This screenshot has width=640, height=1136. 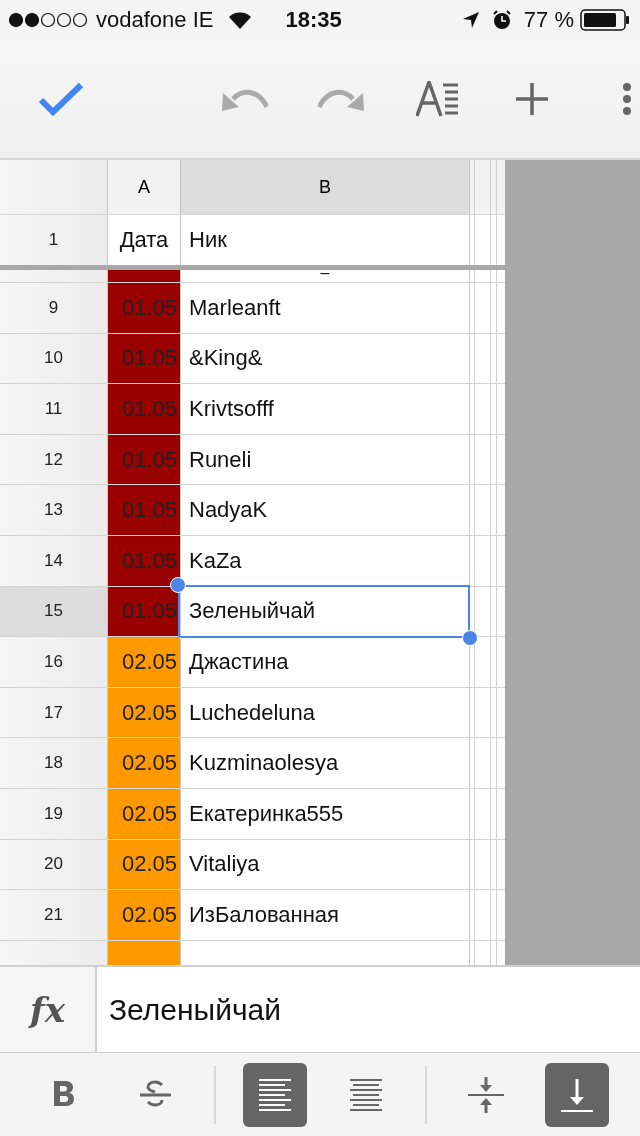 What do you see at coordinates (49, 20) in the screenshot?
I see `signal-icon` at bounding box center [49, 20].